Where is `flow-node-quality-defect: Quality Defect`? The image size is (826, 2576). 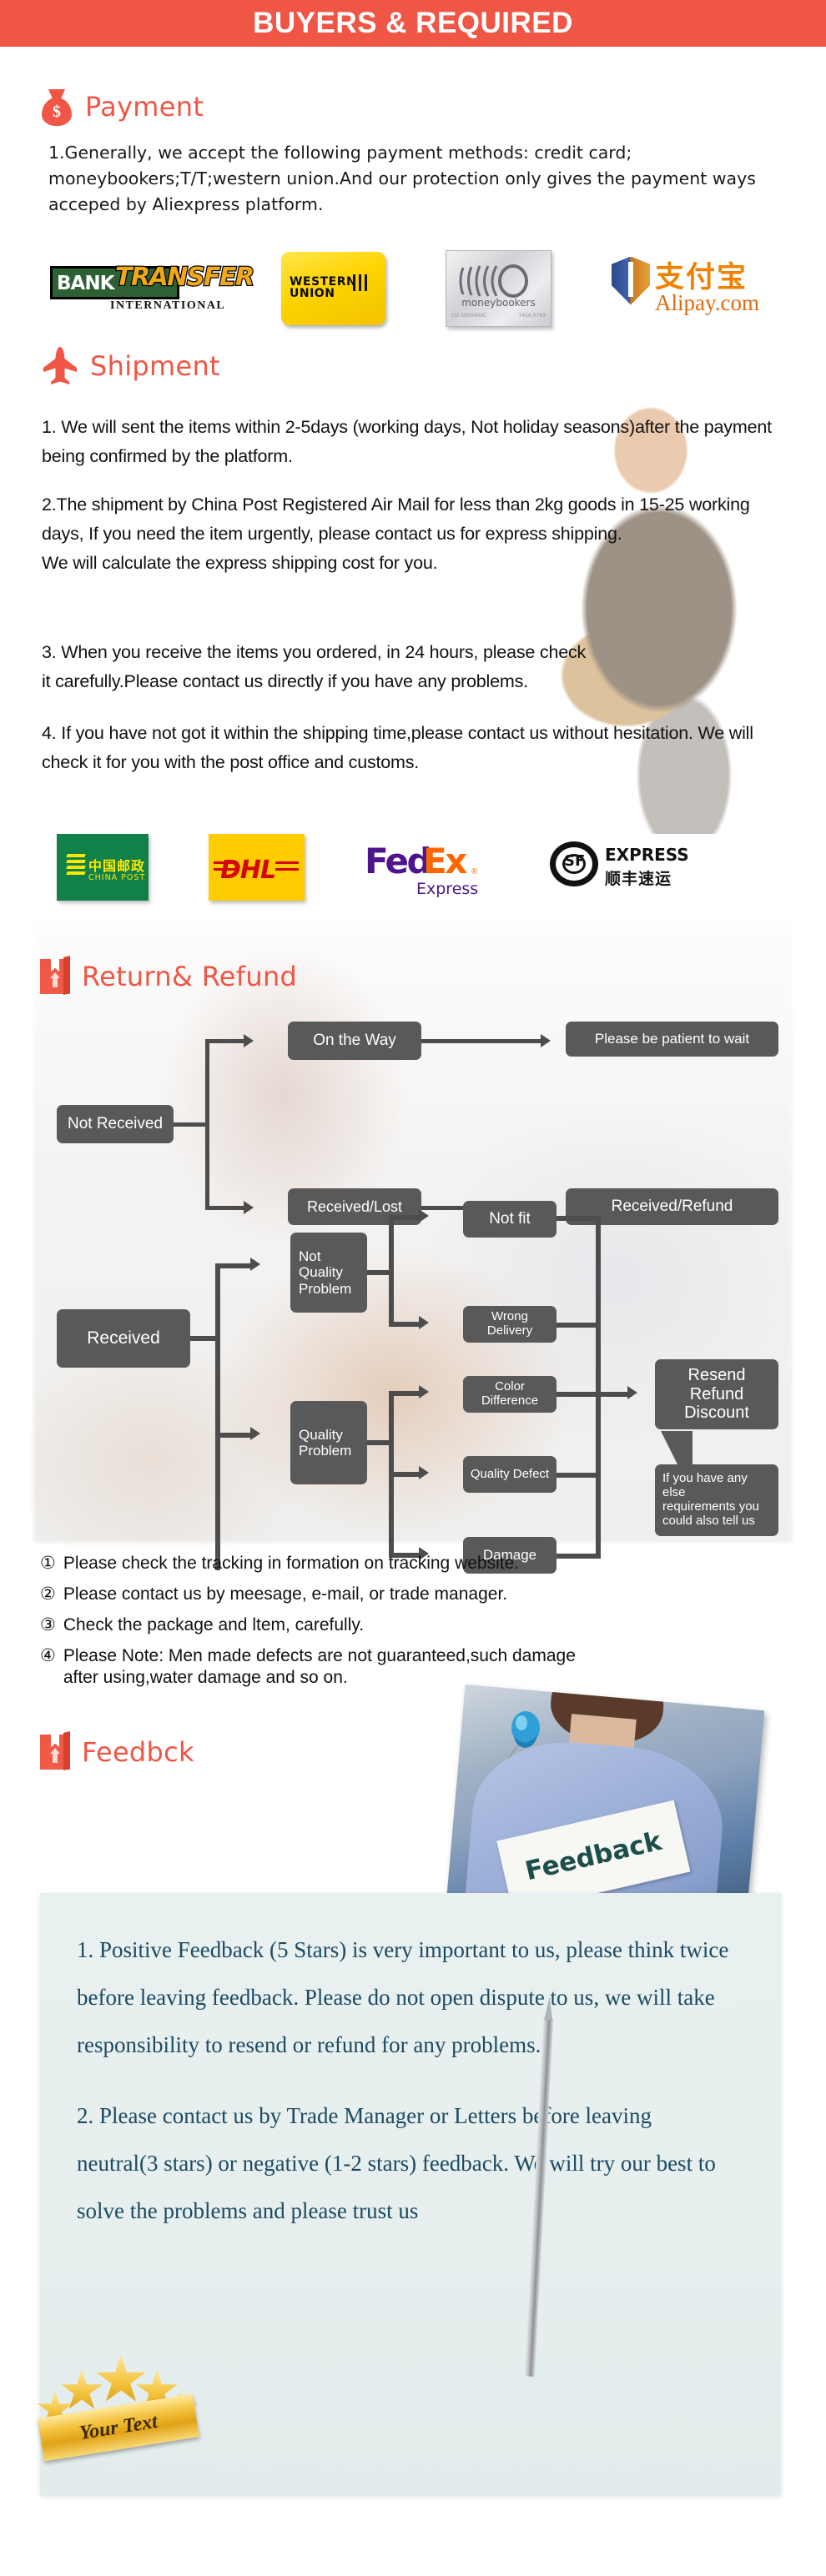 flow-node-quality-defect: Quality Defect is located at coordinates (510, 1474).